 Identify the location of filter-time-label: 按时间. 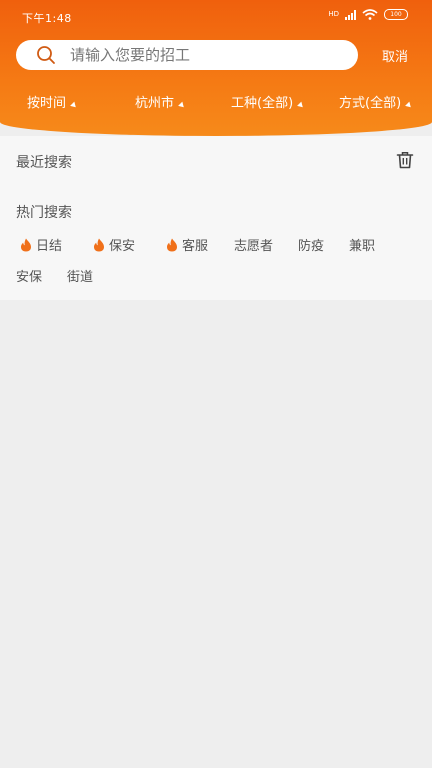
(47, 103).